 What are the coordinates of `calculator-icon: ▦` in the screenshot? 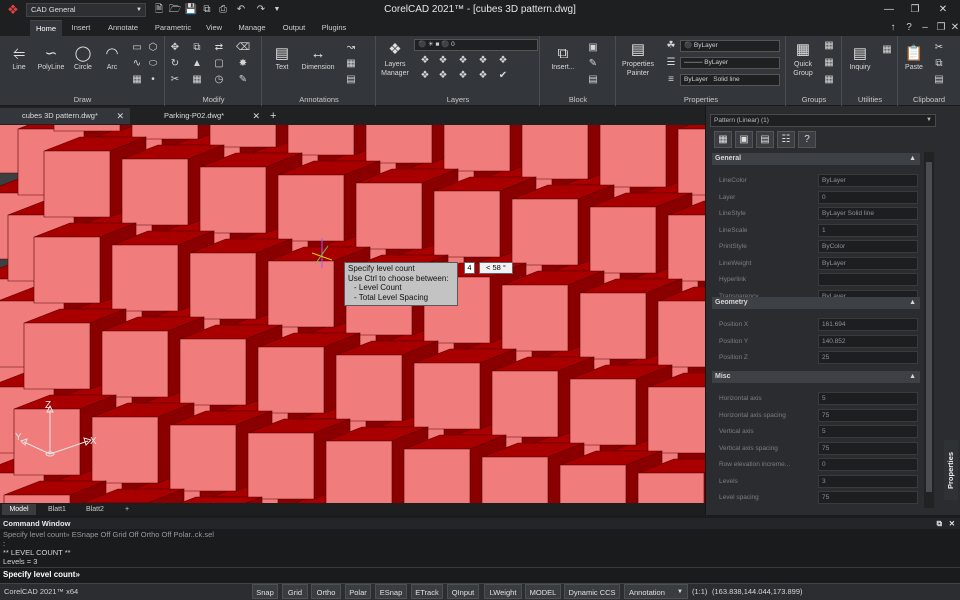 It's located at (887, 50).